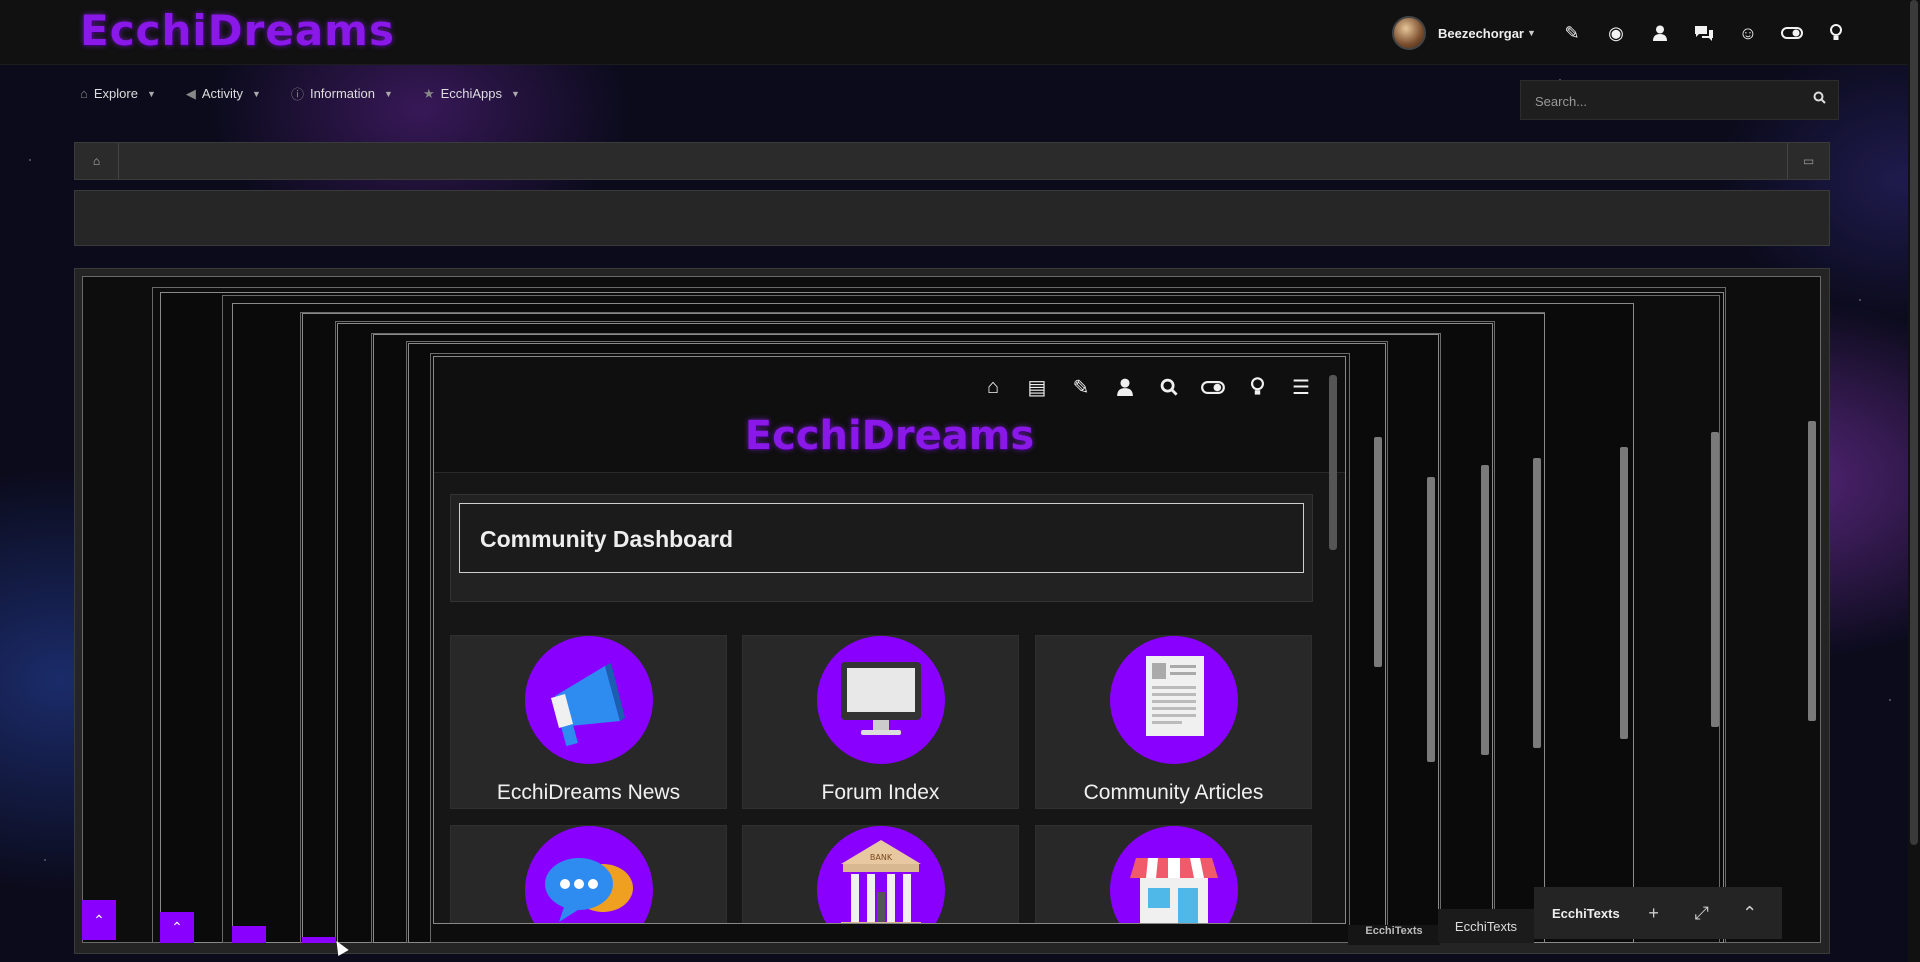  I want to click on top-icon-bar: ✎ ◉ ☺, so click(1704, 33).